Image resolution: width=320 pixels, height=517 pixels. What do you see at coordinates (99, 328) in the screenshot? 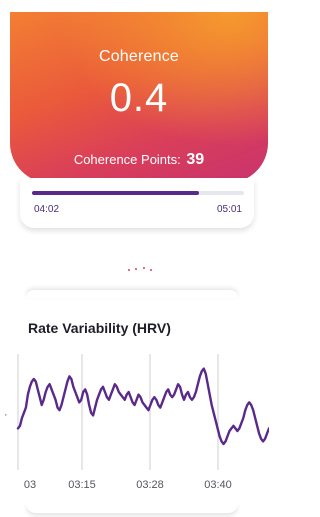
I see `hrv-title: Rate Variability (HRV)` at bounding box center [99, 328].